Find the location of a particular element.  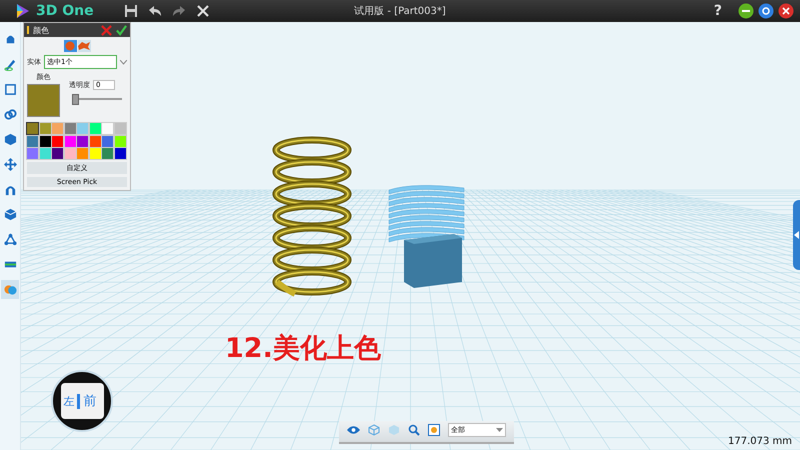

palette-icon is located at coordinates (10, 289).